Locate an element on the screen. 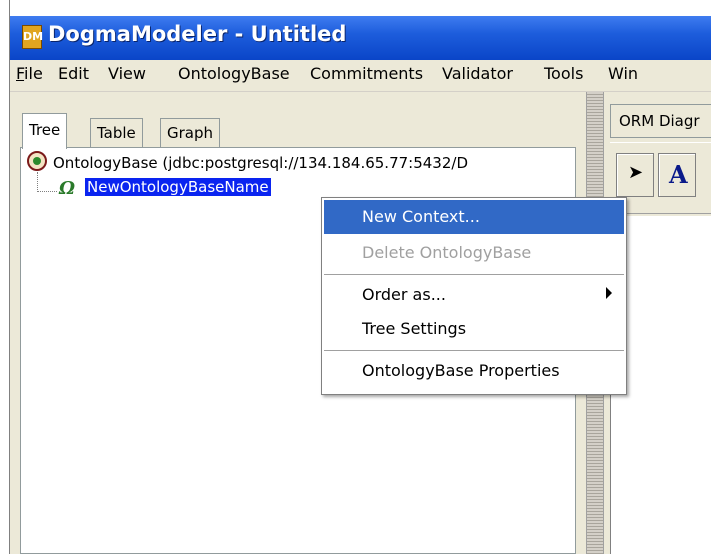  menu-validator: Validator is located at coordinates (477, 73).